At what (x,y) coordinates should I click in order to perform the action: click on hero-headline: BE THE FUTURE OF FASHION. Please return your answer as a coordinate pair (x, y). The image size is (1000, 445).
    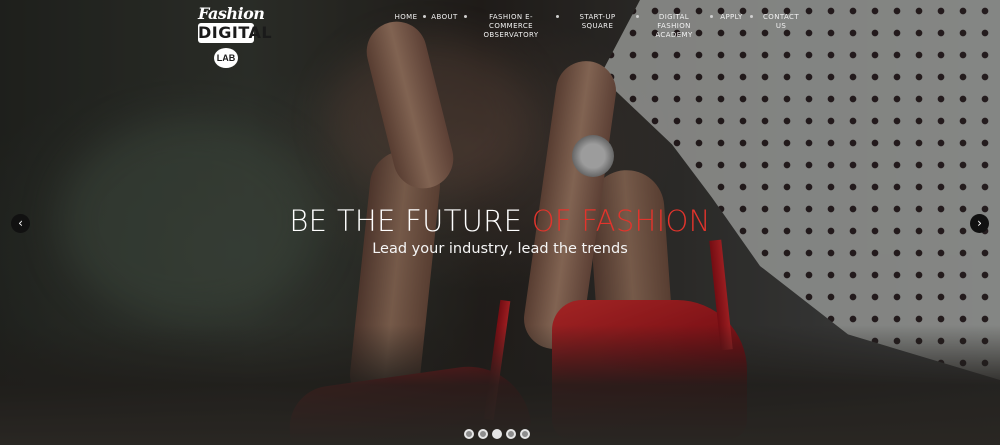
    Looking at the image, I should click on (500, 221).